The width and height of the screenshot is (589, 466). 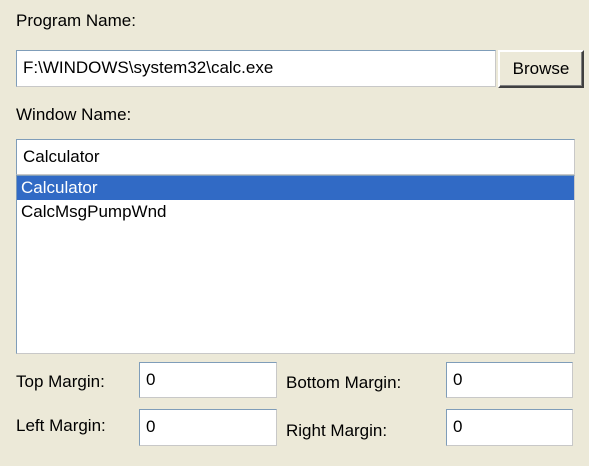 What do you see at coordinates (76, 20) in the screenshot?
I see `program-name-label: Program Name:` at bounding box center [76, 20].